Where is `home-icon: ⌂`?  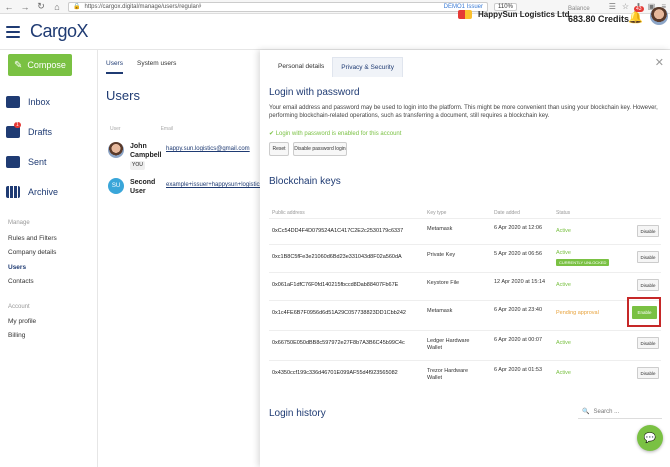 home-icon: ⌂ is located at coordinates (57, 7).